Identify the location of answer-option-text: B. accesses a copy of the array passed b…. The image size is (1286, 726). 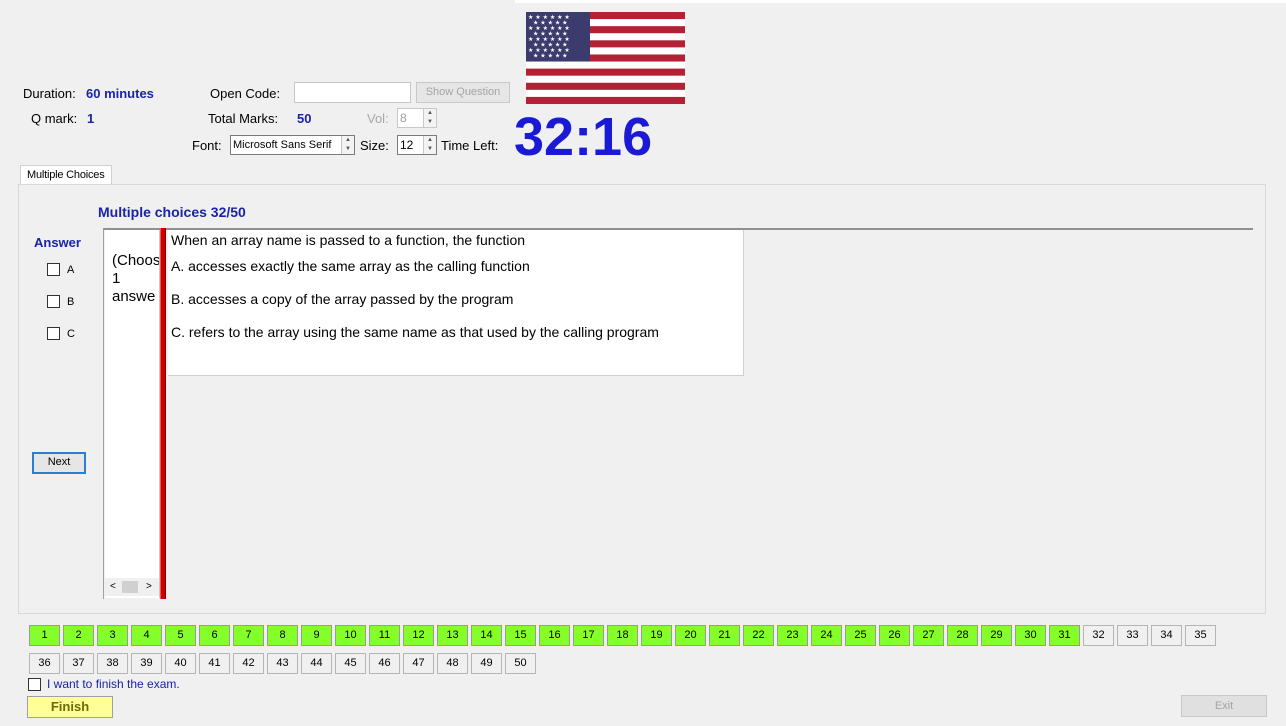
(342, 299).